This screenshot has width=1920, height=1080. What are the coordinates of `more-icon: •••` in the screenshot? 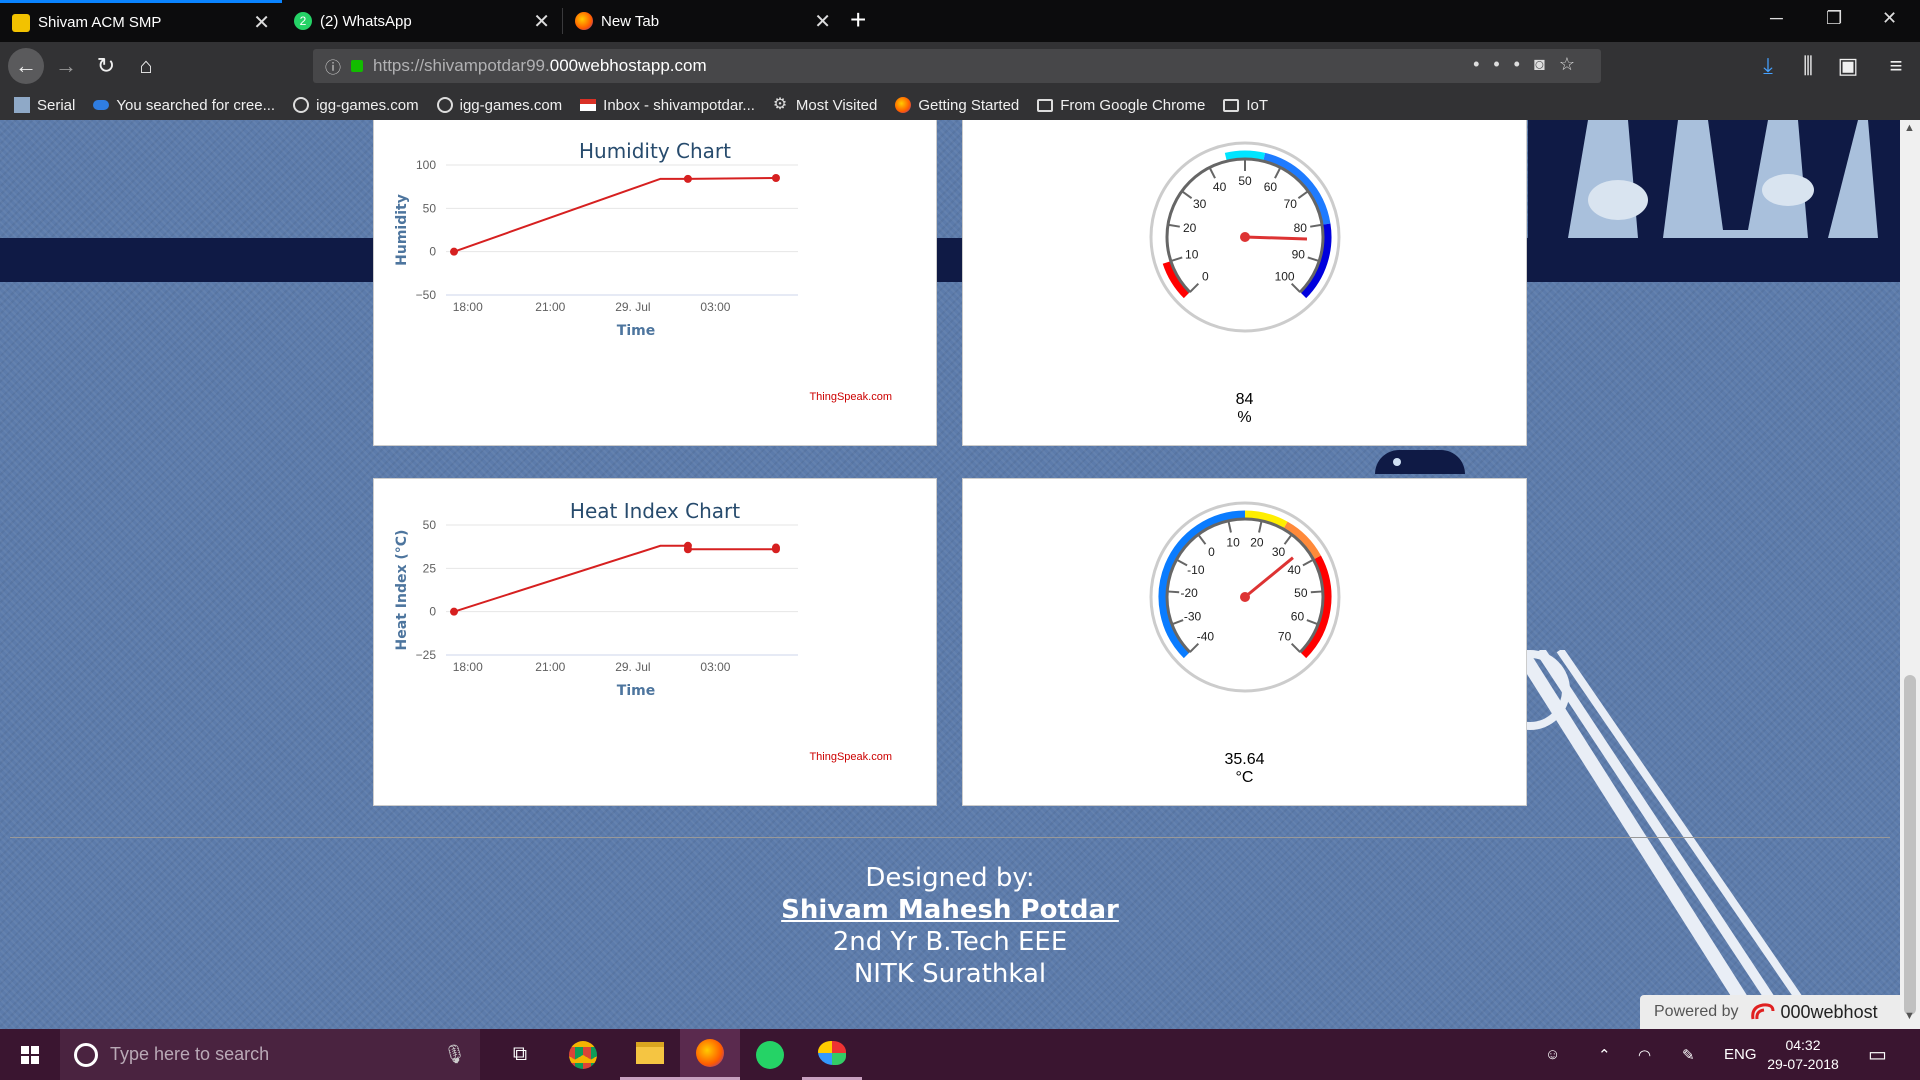 It's located at (1503, 64).